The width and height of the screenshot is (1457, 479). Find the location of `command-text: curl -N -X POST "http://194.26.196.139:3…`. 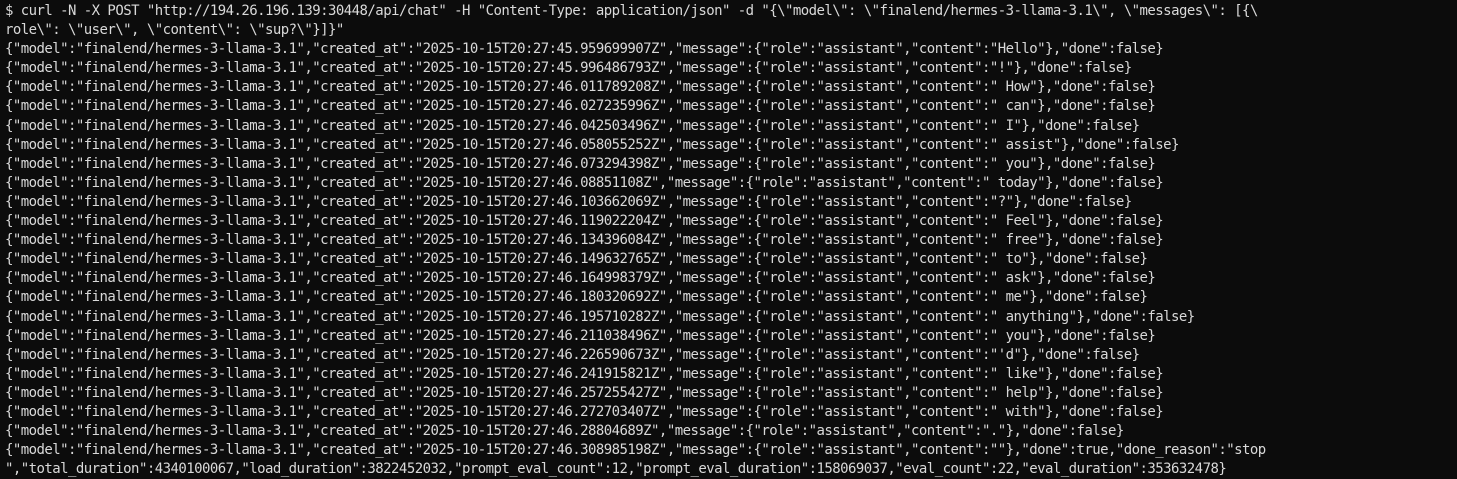

command-text: curl -N -X POST "http://194.26.196.139:3… is located at coordinates (635, 11).